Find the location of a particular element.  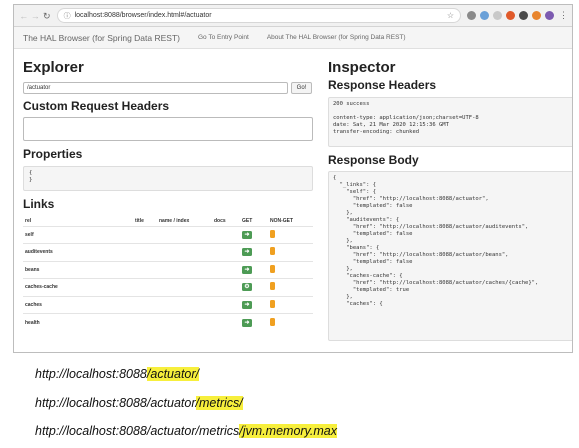

link-rel: auditevents is located at coordinates (78, 252).